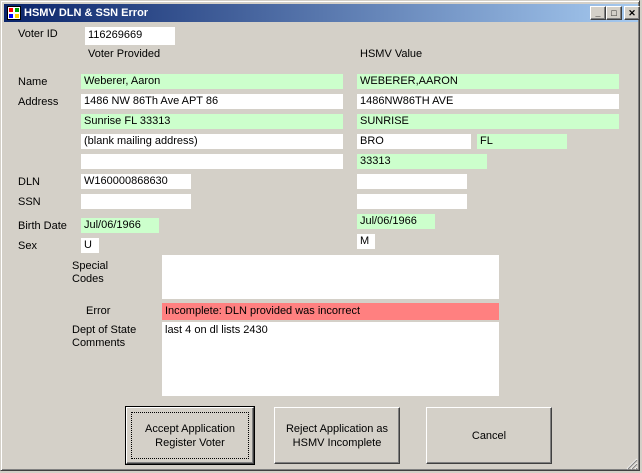  I want to click on maximize-icon: □, so click(614, 13).